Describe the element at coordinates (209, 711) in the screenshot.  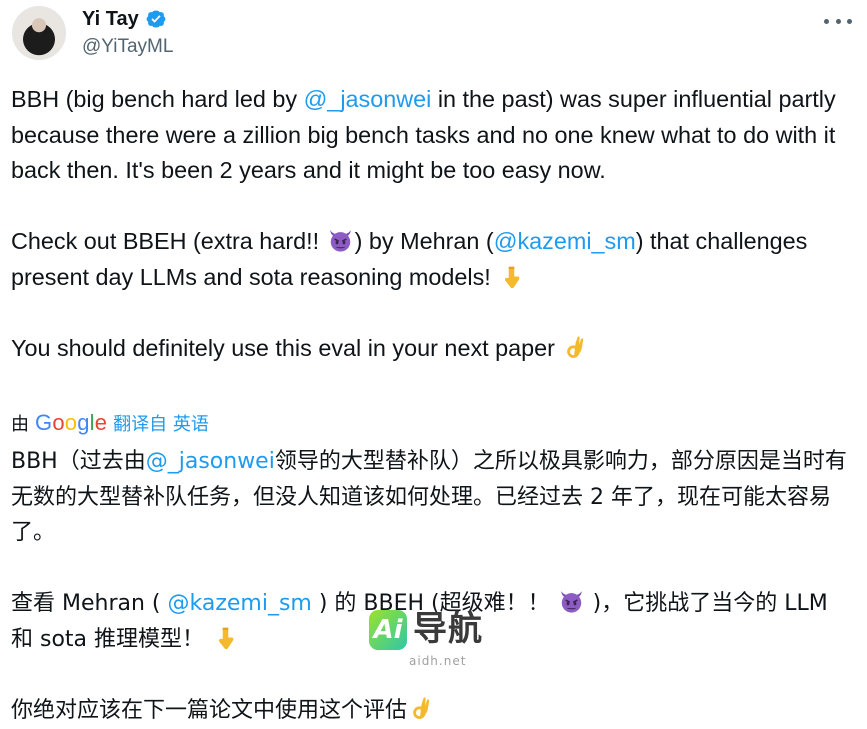
I see `translated-text-span: 你绝对应该在下一篇论文中使用这个评估` at that location.